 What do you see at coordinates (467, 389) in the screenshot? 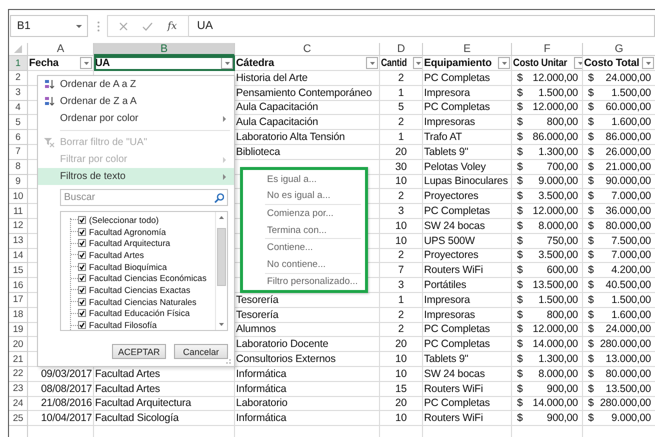
I see `table-cell: Routers WiFi` at bounding box center [467, 389].